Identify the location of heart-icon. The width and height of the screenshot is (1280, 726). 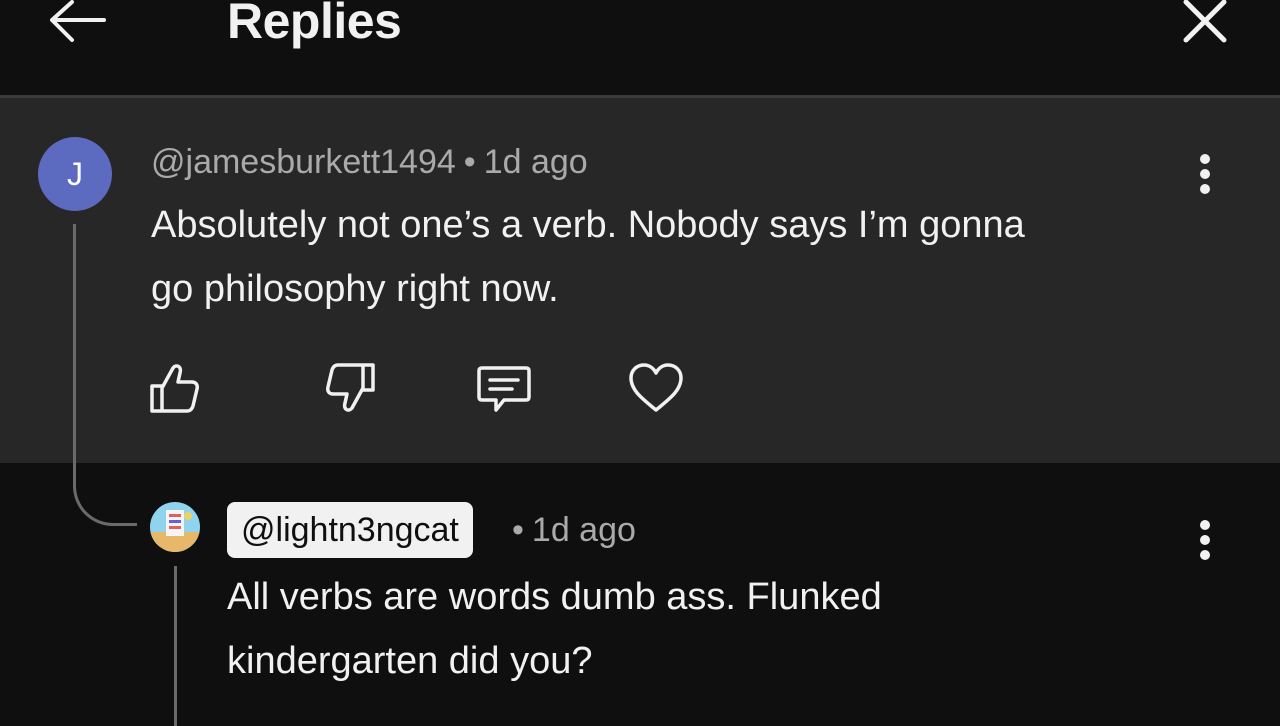
(656, 387).